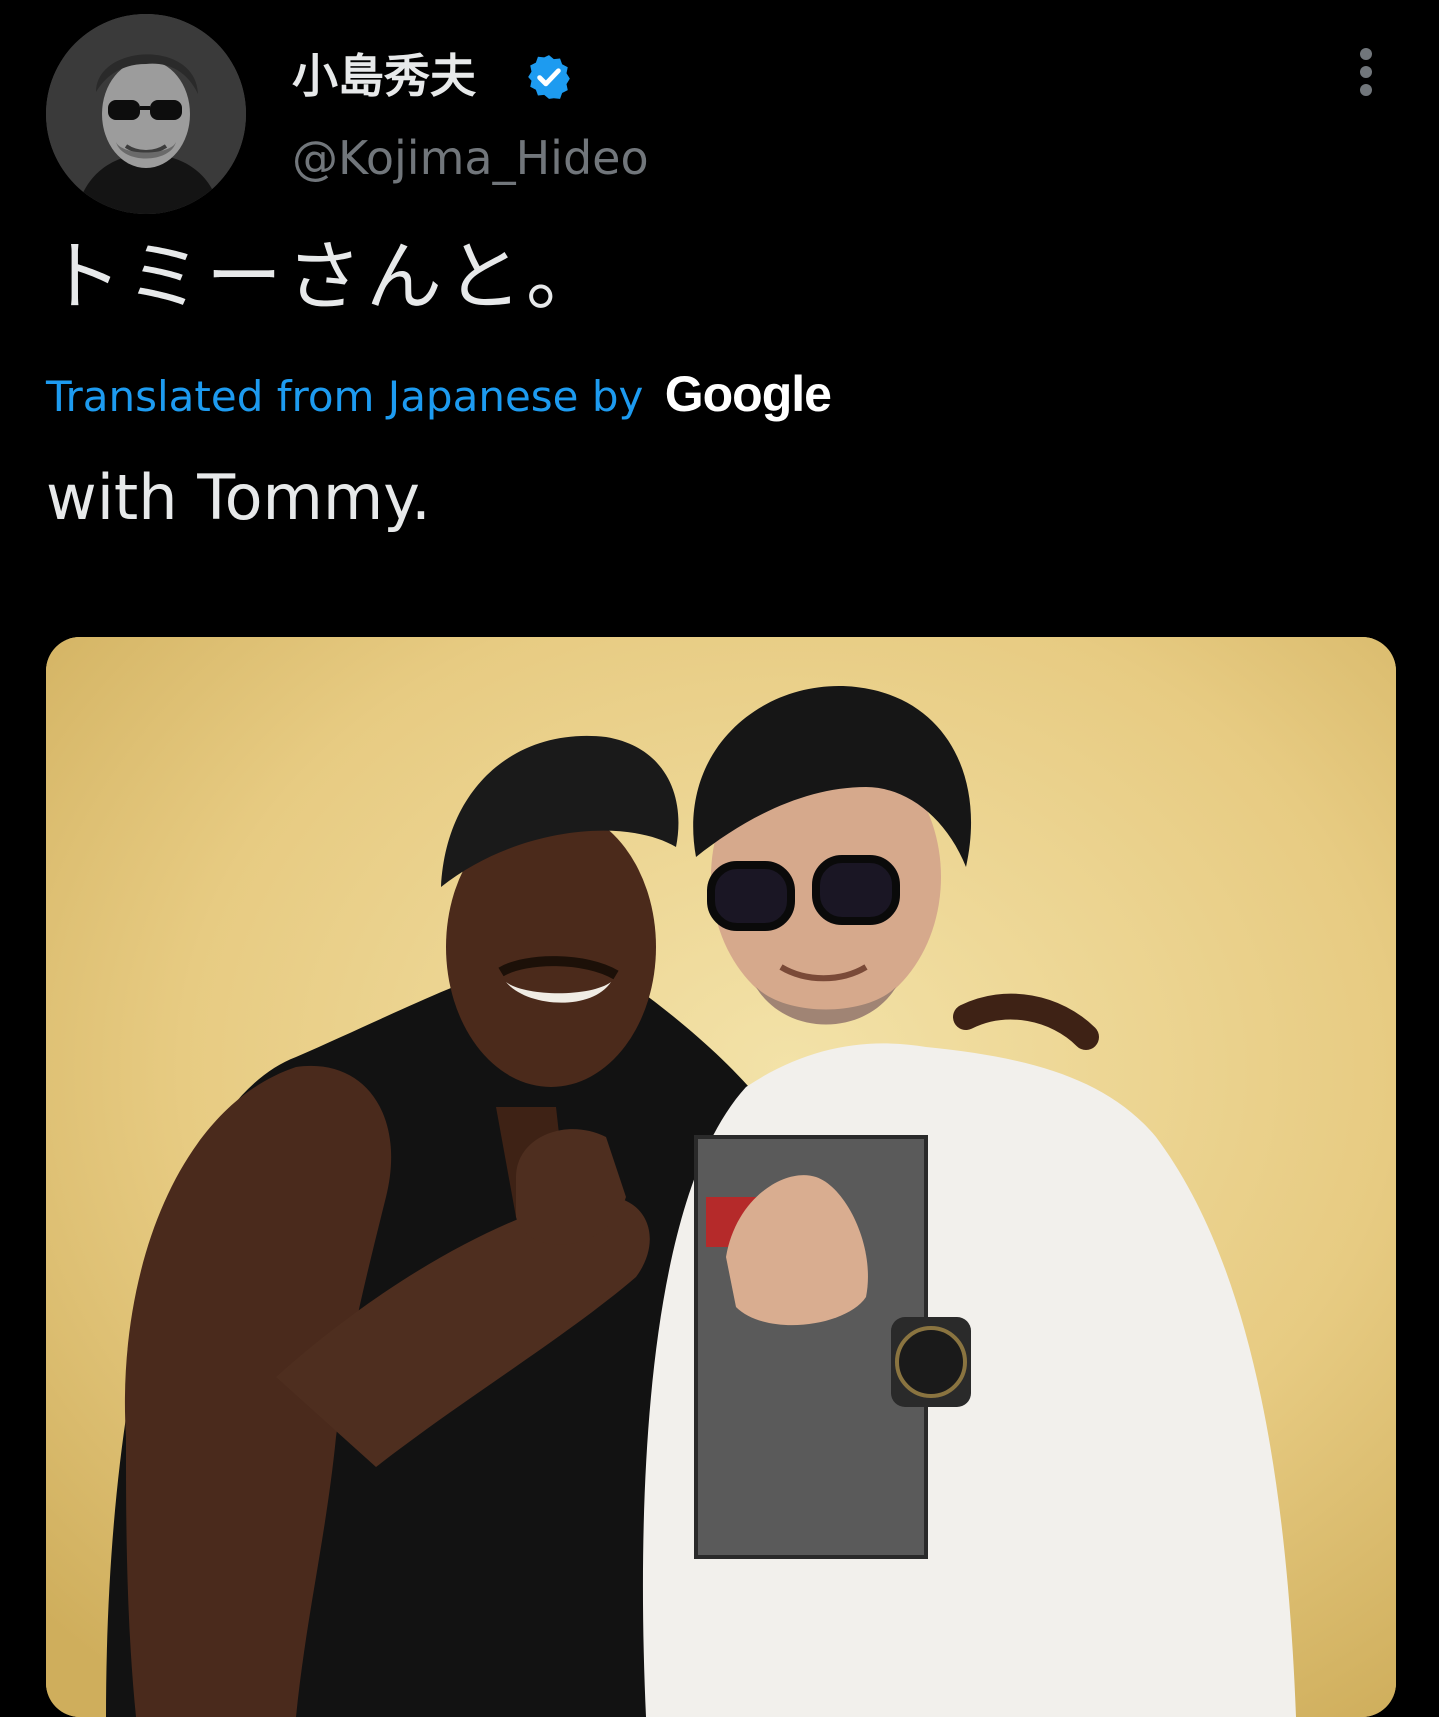 The height and width of the screenshot is (1717, 1439). Describe the element at coordinates (549, 77) in the screenshot. I see `verified-badge-icon` at that location.